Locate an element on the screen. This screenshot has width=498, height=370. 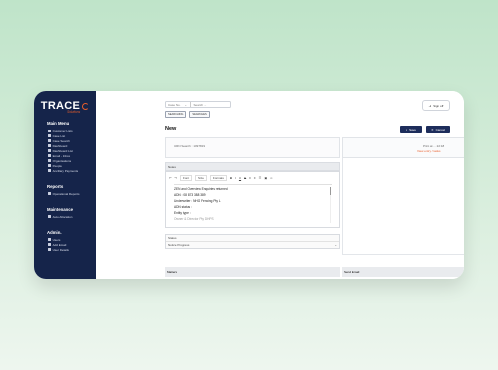
link-icon: ∞ is located at coordinates (271, 178).